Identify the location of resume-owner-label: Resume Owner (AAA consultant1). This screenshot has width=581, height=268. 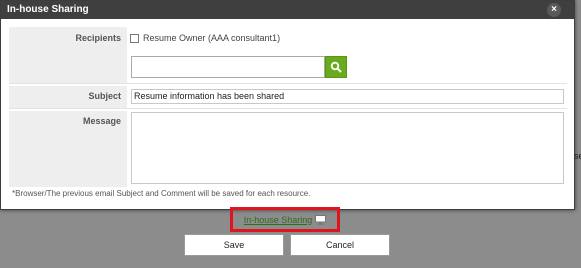
(212, 38).